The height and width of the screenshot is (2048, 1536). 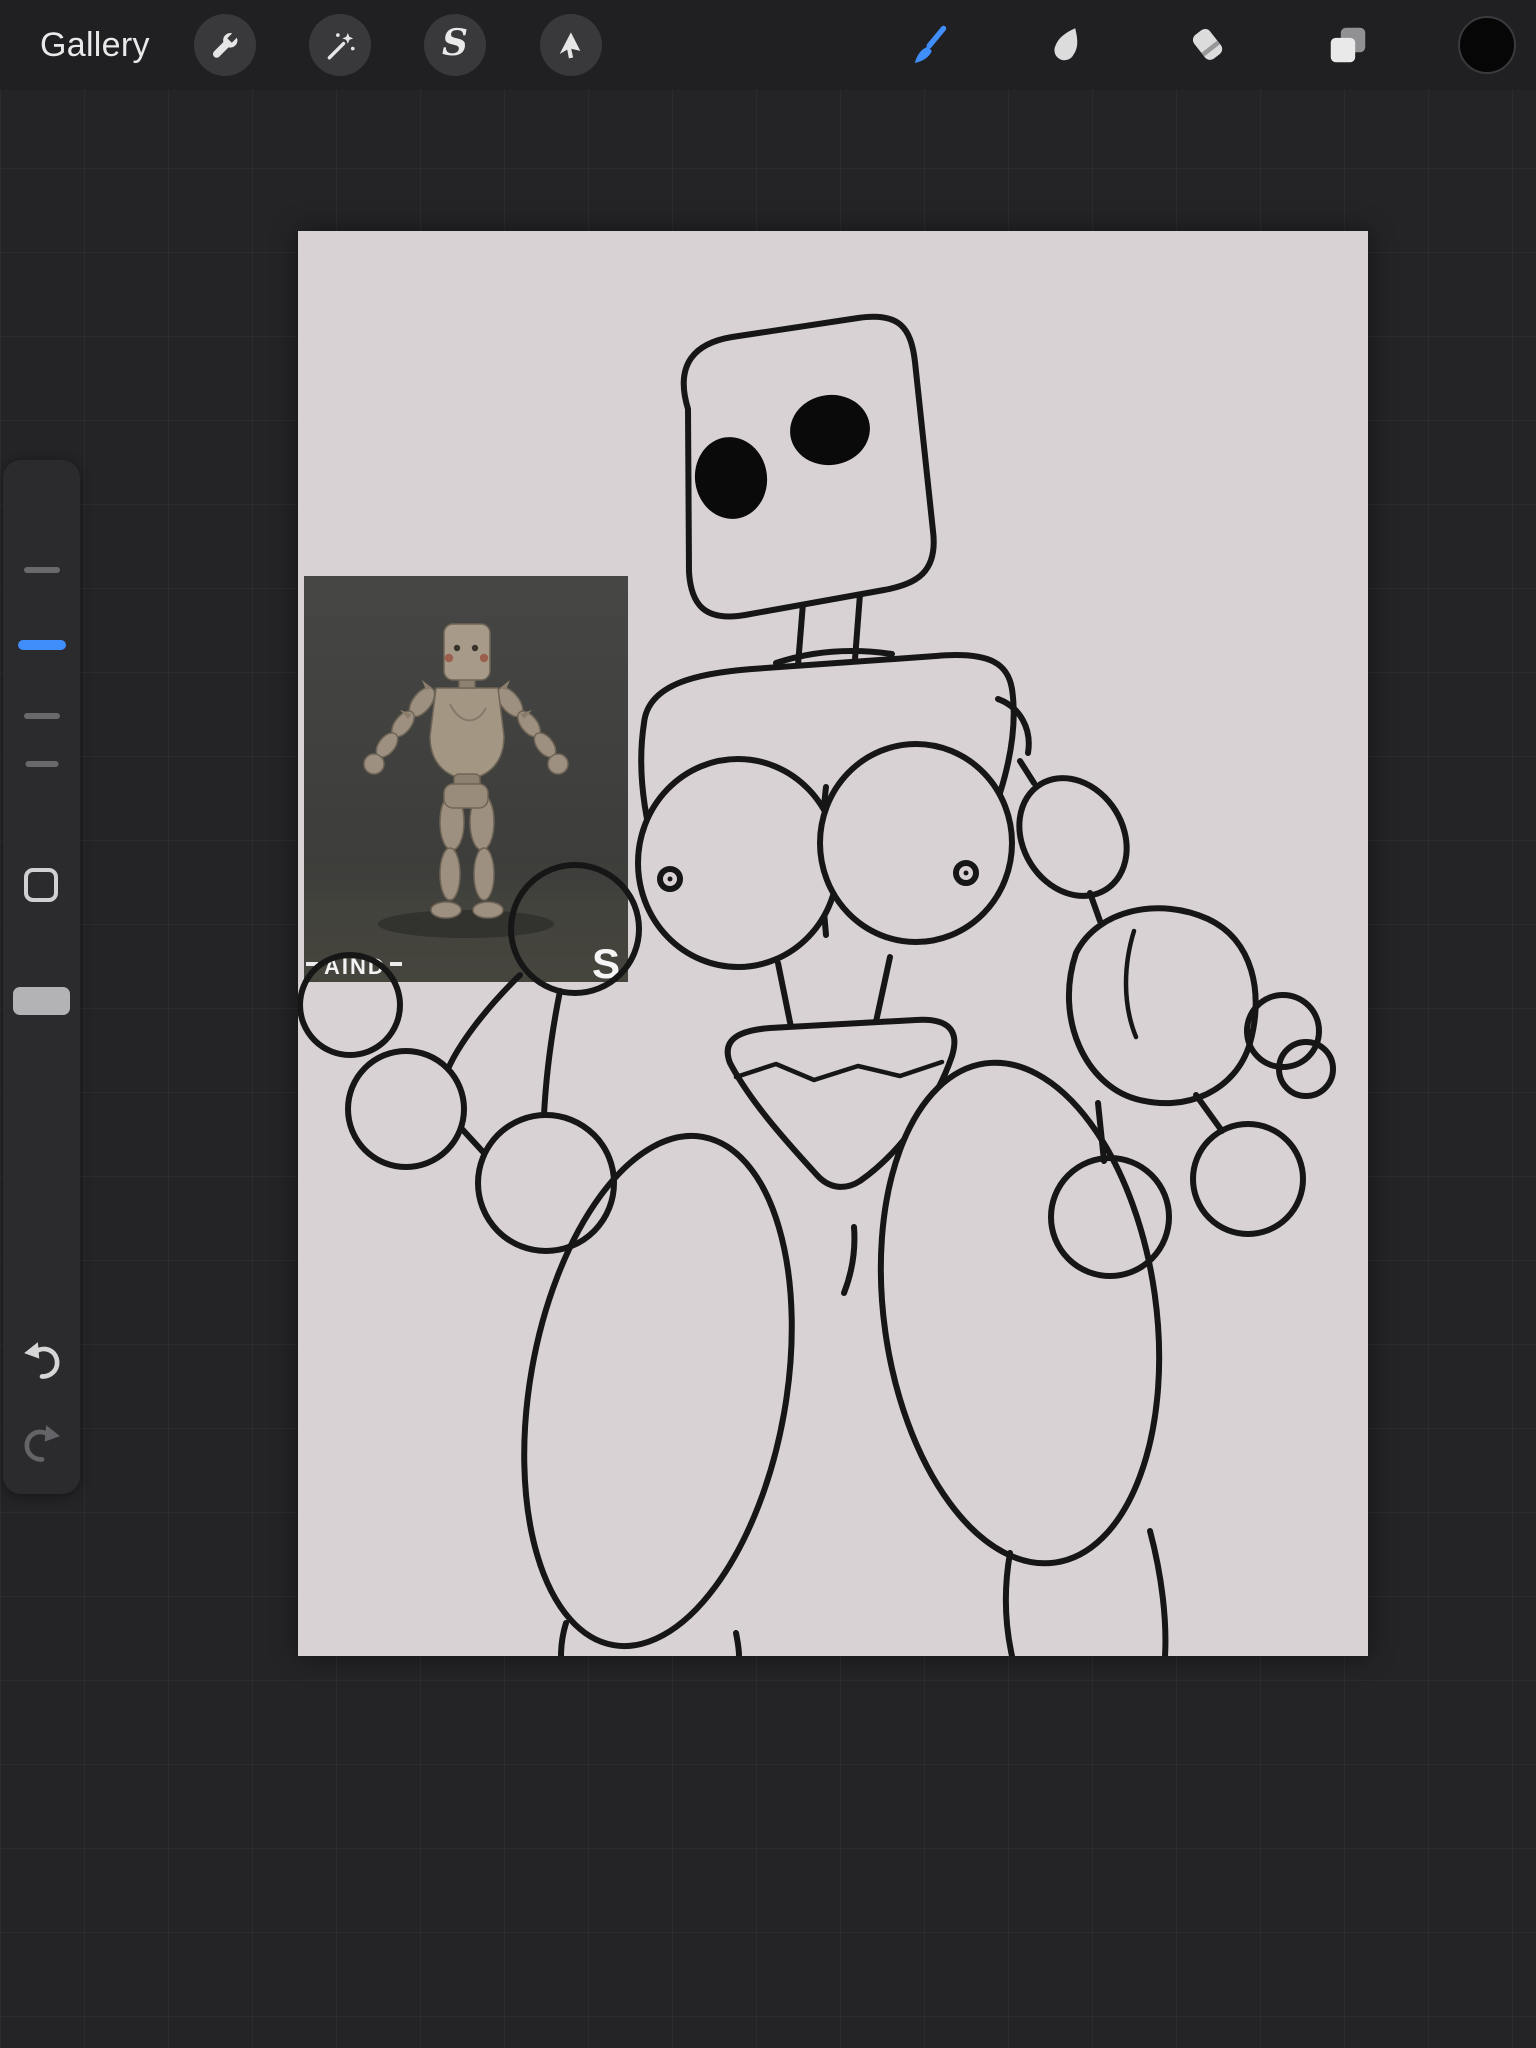 I want to click on layers-icon, so click(x=1348, y=45).